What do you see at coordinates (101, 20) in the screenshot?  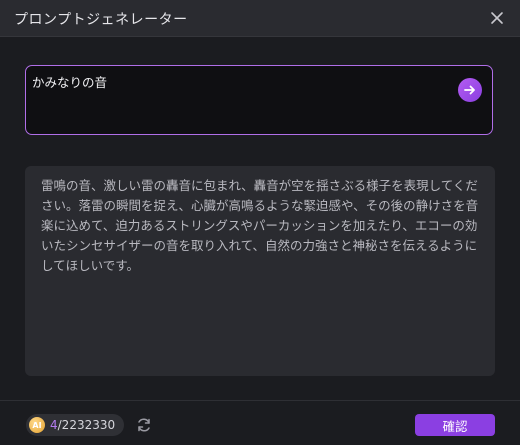 I see `dialog-title: プロンプトジェネレーター` at bounding box center [101, 20].